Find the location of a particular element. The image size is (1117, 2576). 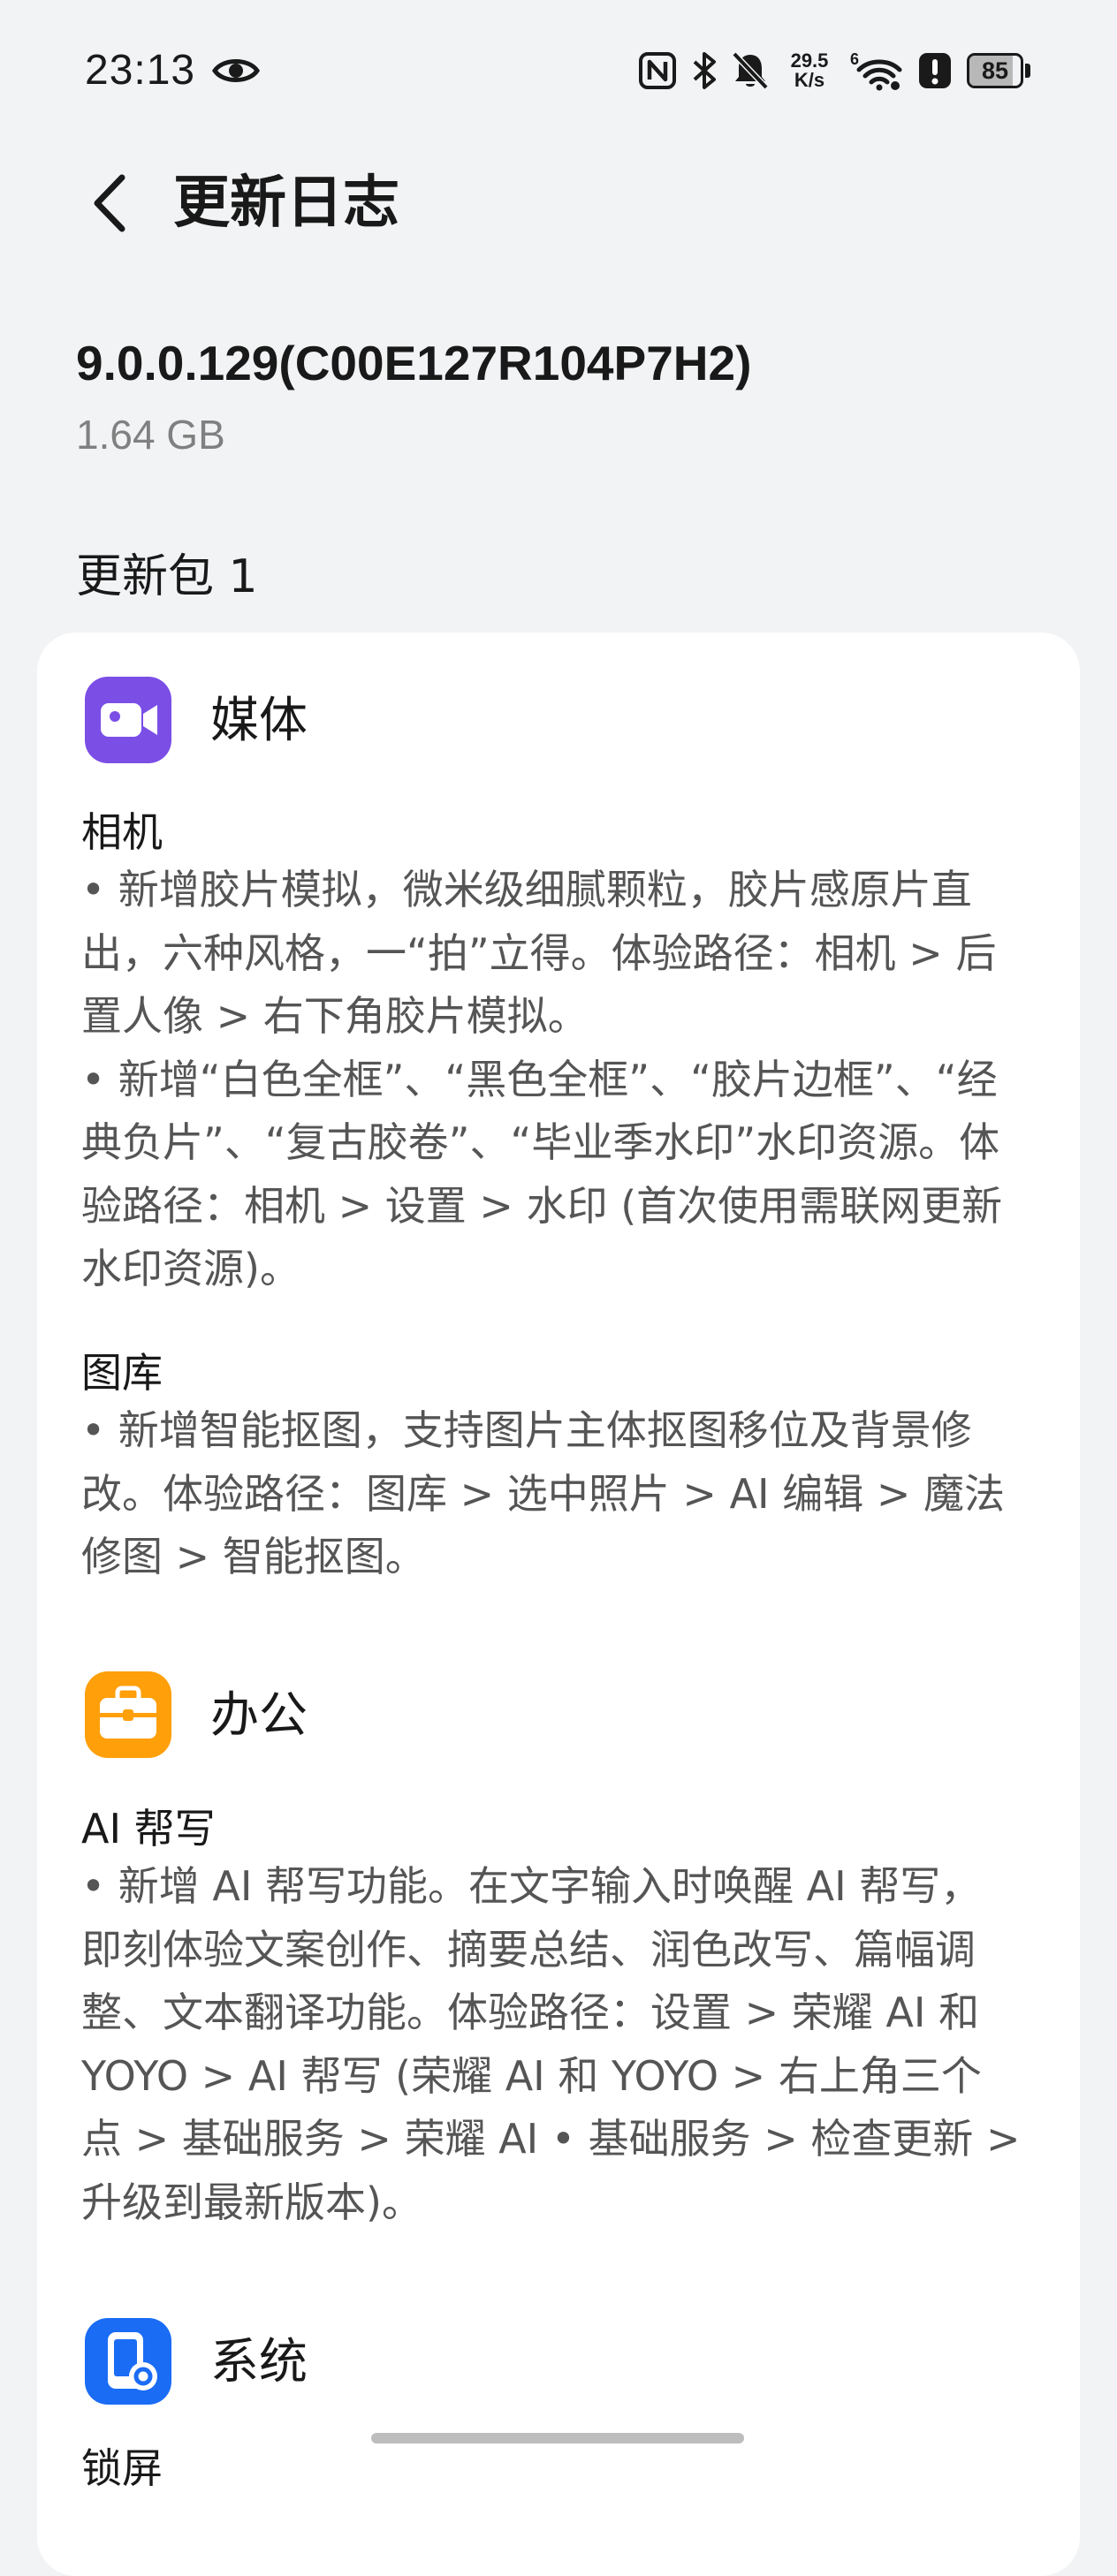

note-line: 升级到最新版本)。 is located at coordinates (251, 2202).